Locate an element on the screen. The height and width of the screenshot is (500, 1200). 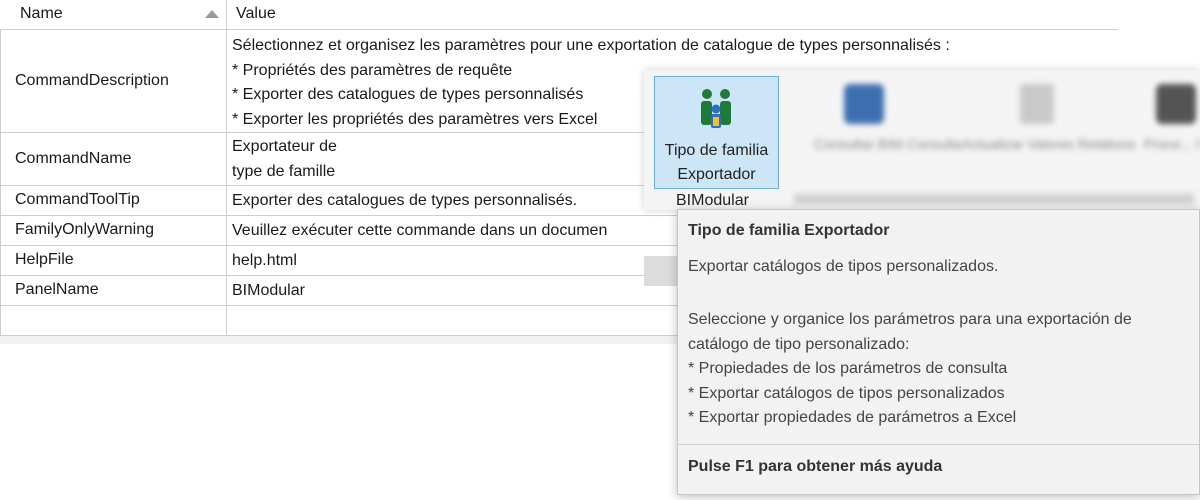
blurred-button-label: Consultar BIM Consulta is located at coordinates (888, 144).